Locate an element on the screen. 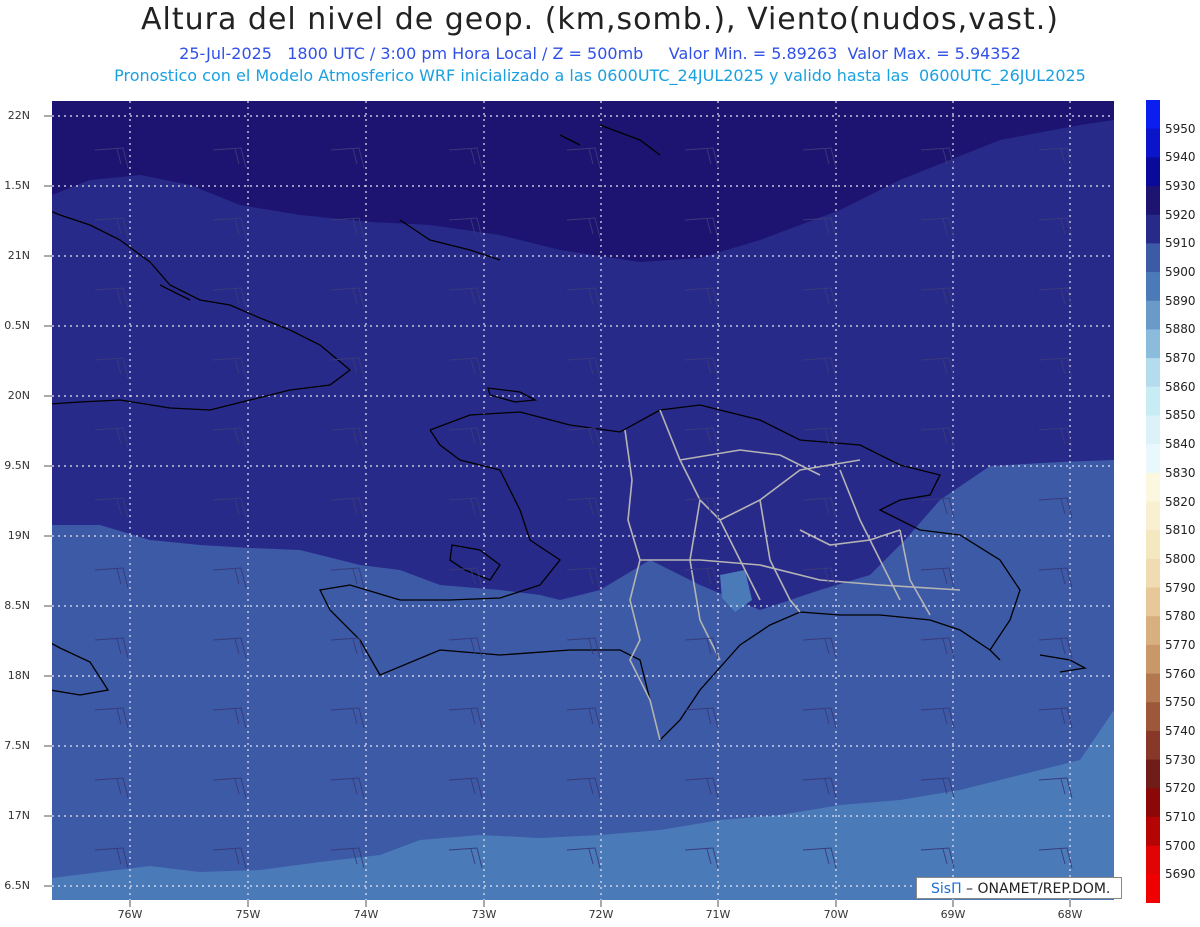  lon-label: 68W is located at coordinates (1070, 914).